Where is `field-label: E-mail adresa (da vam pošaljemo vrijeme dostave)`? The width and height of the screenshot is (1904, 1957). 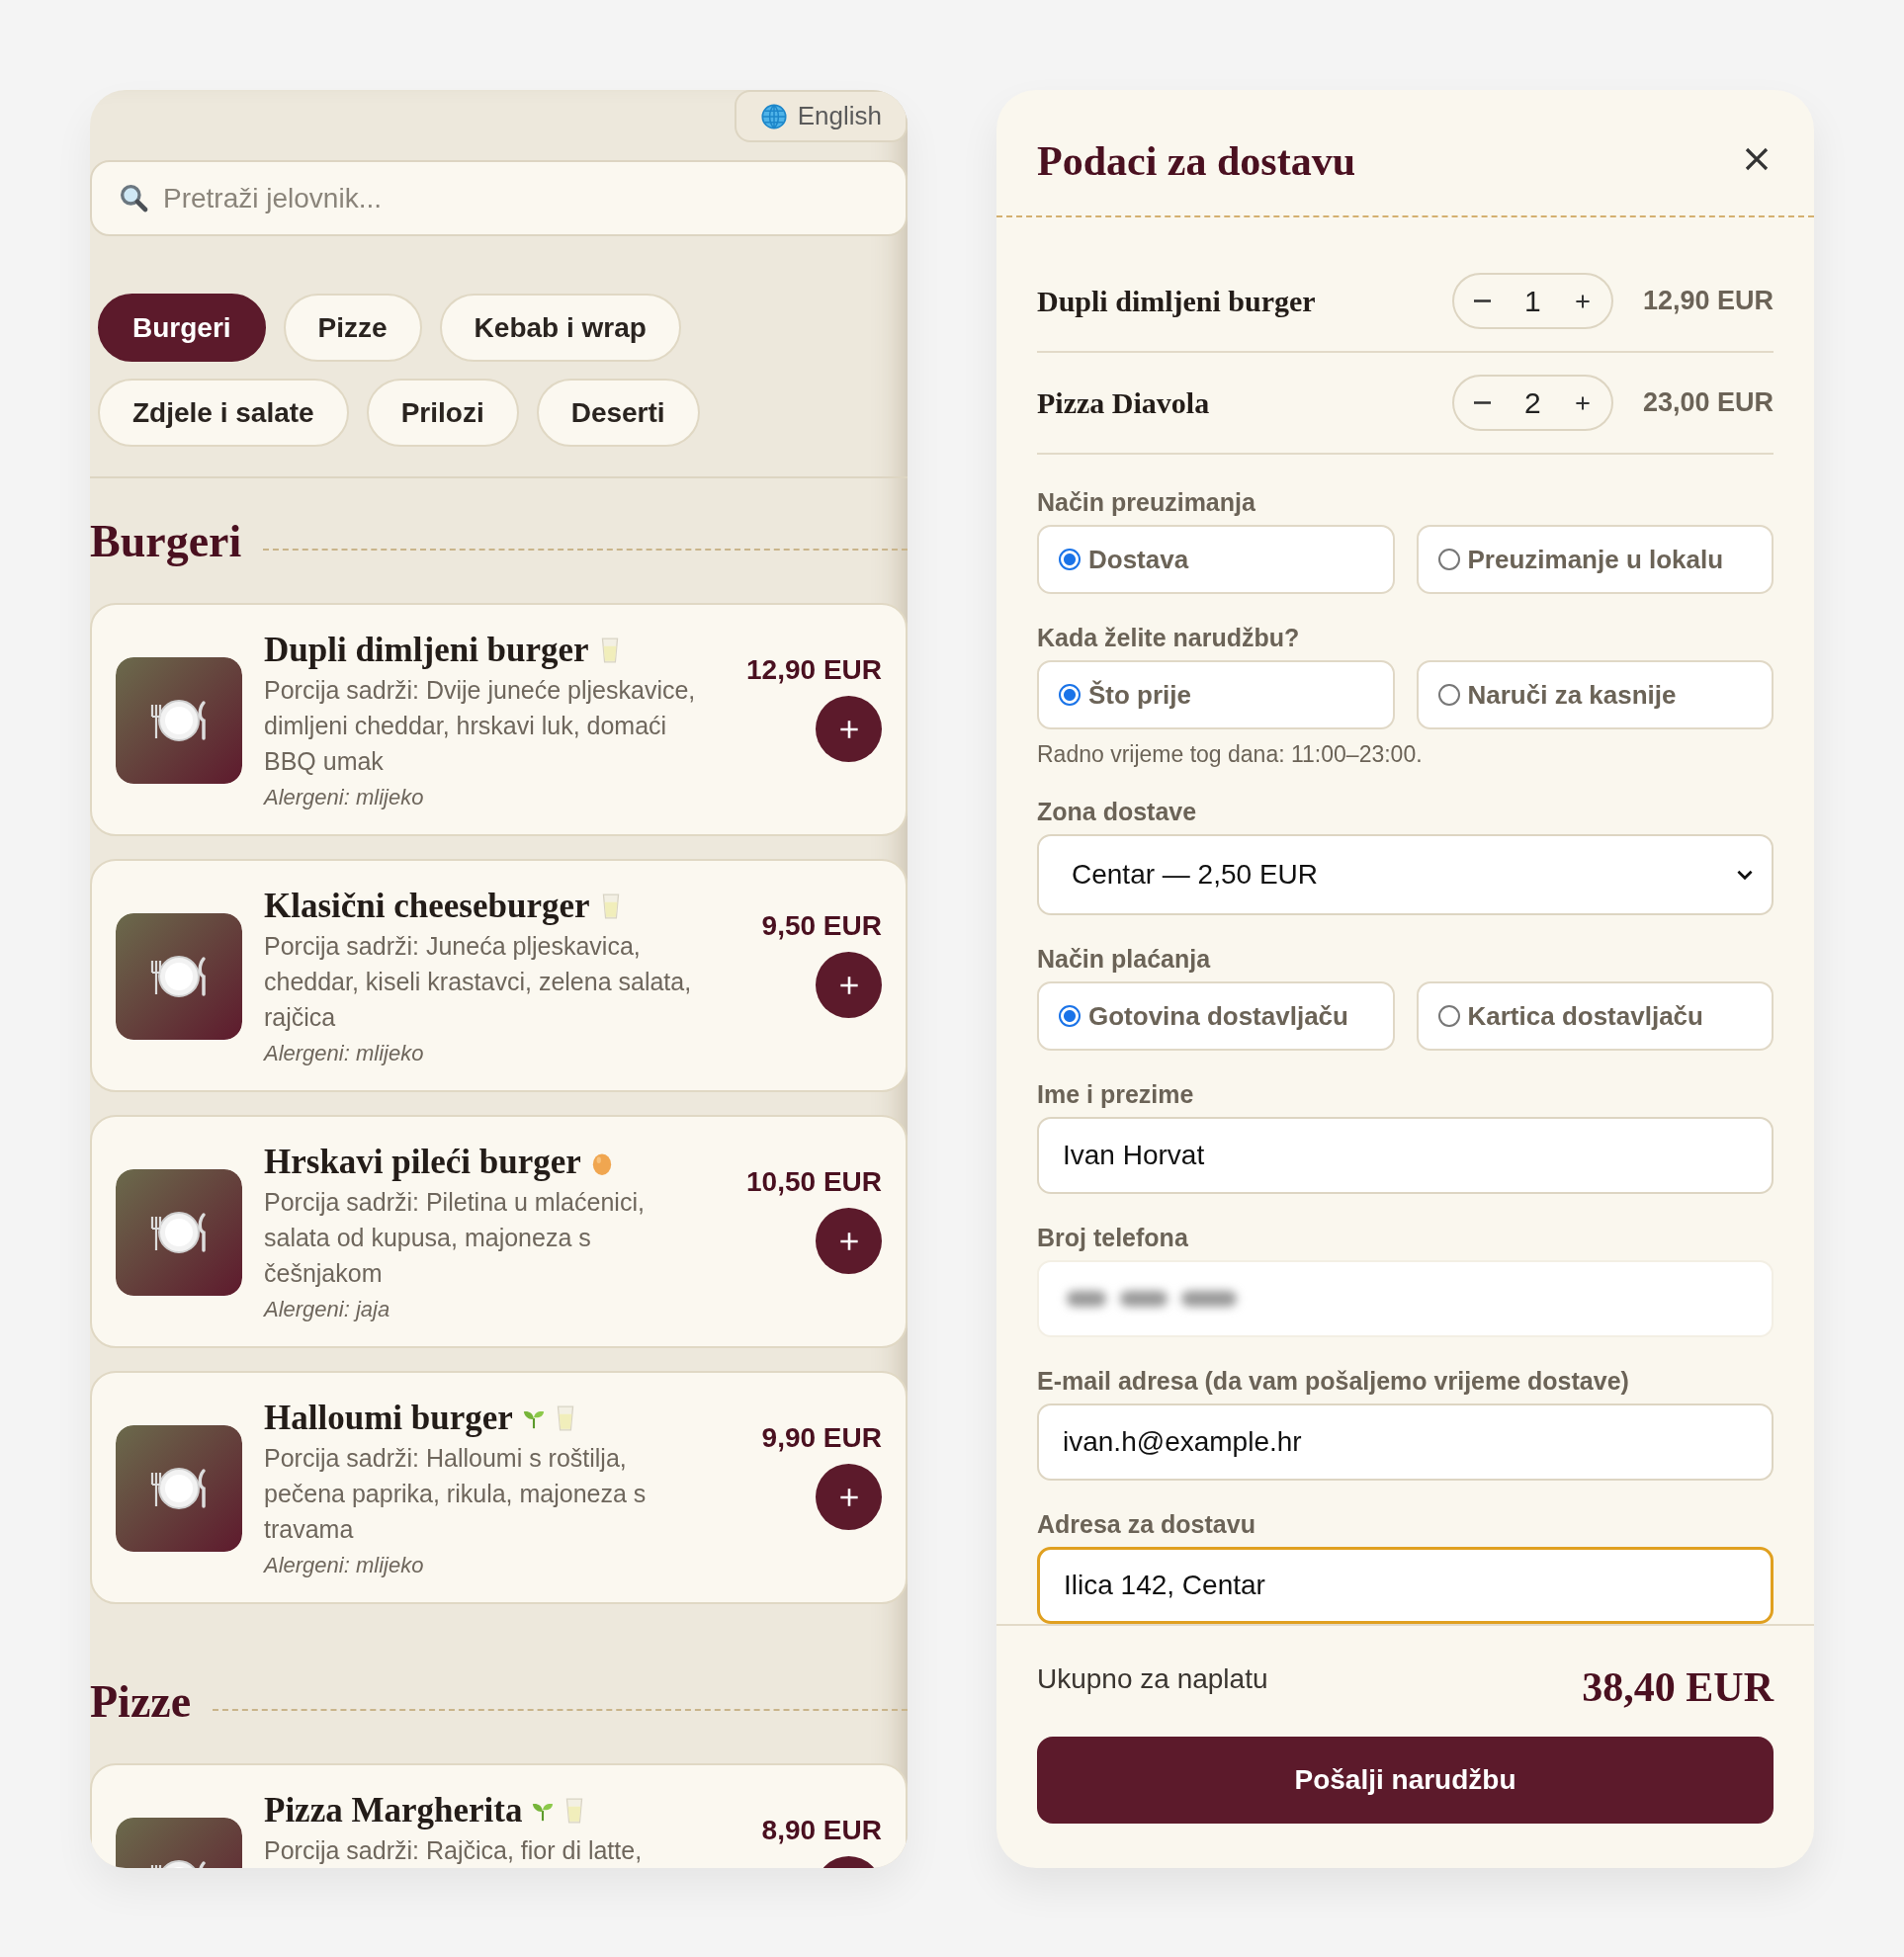
field-label: E-mail adresa (da vam pošaljemo vrijeme dostave) is located at coordinates (1333, 1382).